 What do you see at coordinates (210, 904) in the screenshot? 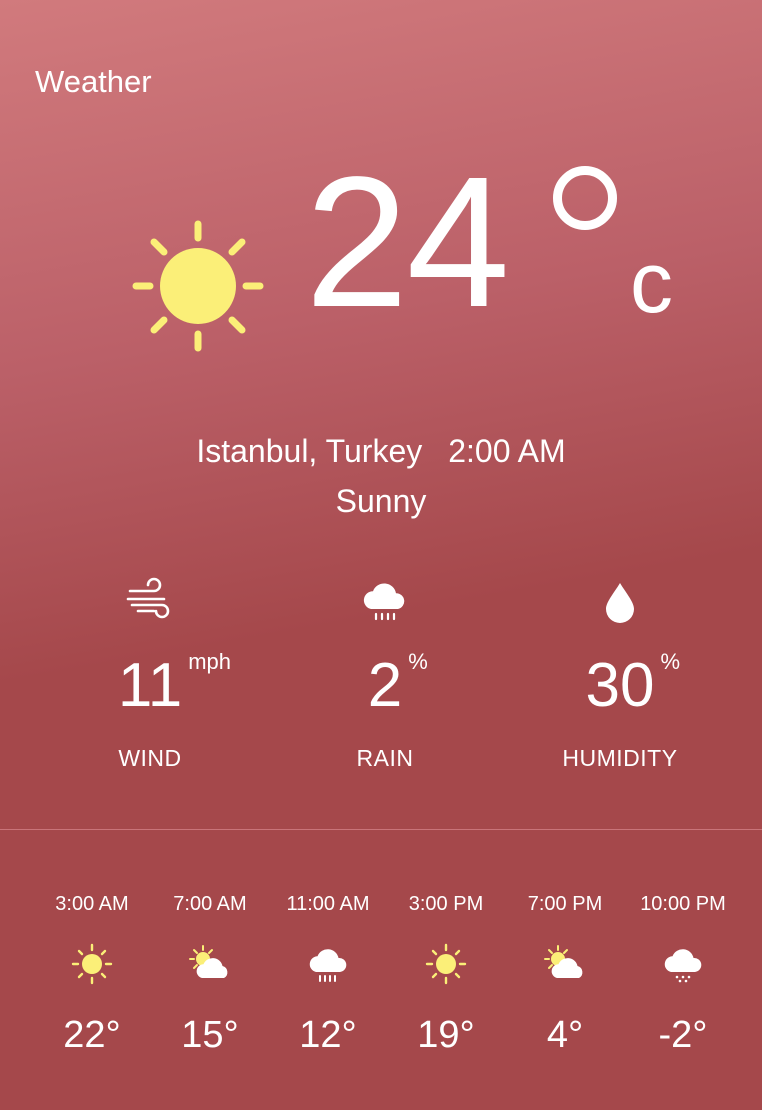
I see `forecast-time: 7:00 AM` at bounding box center [210, 904].